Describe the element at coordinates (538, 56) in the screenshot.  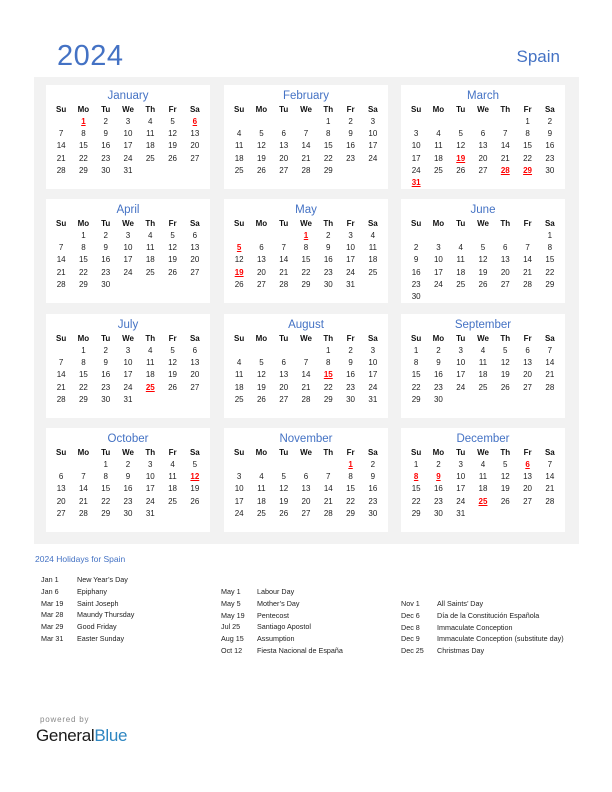
I see `country-title: Spain` at that location.